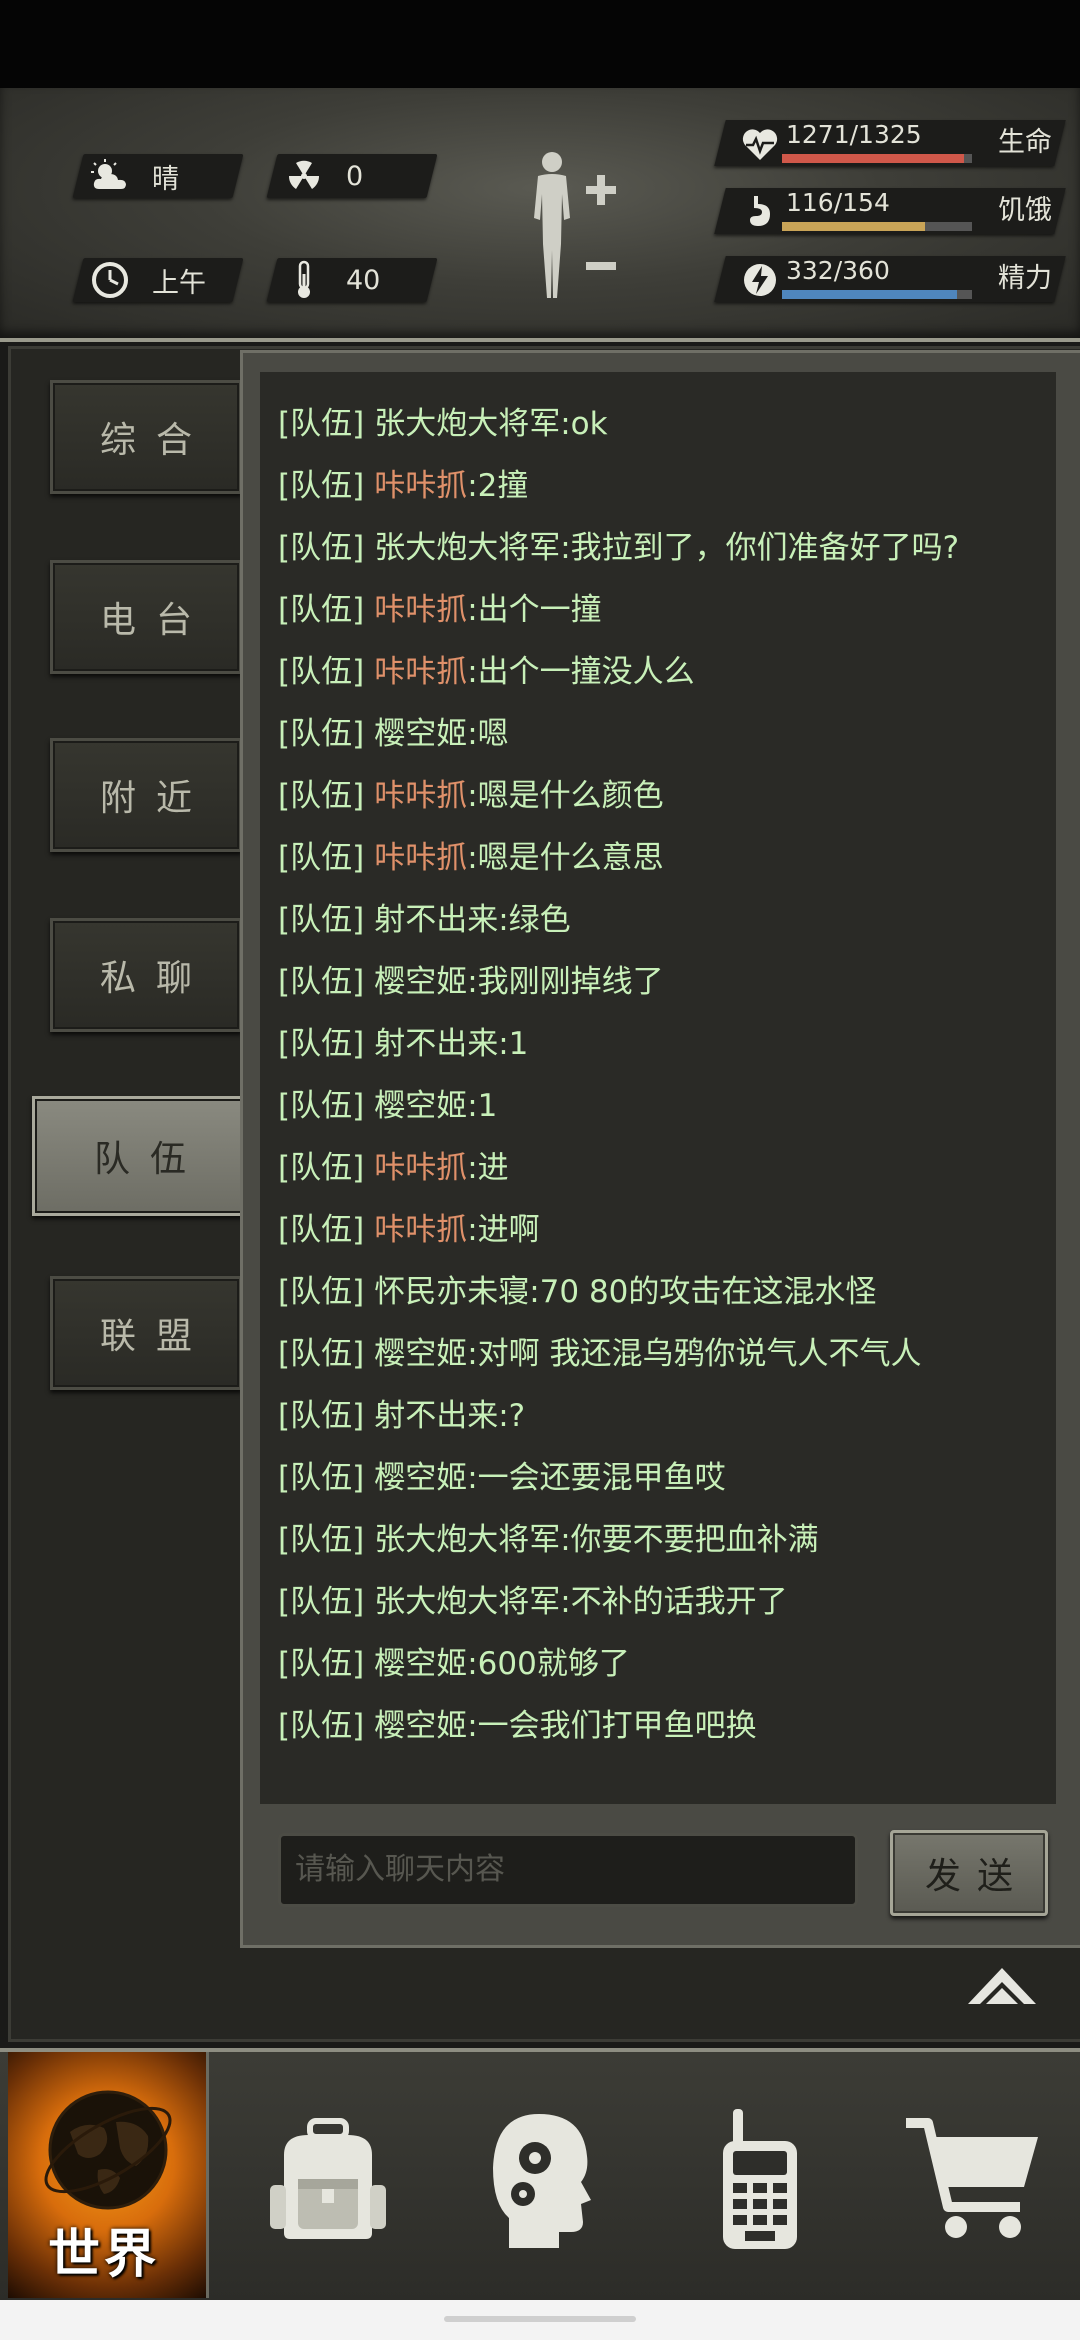 This screenshot has height=2340, width=1080. I want to click on message-text: :出个一撞, so click(534, 610).